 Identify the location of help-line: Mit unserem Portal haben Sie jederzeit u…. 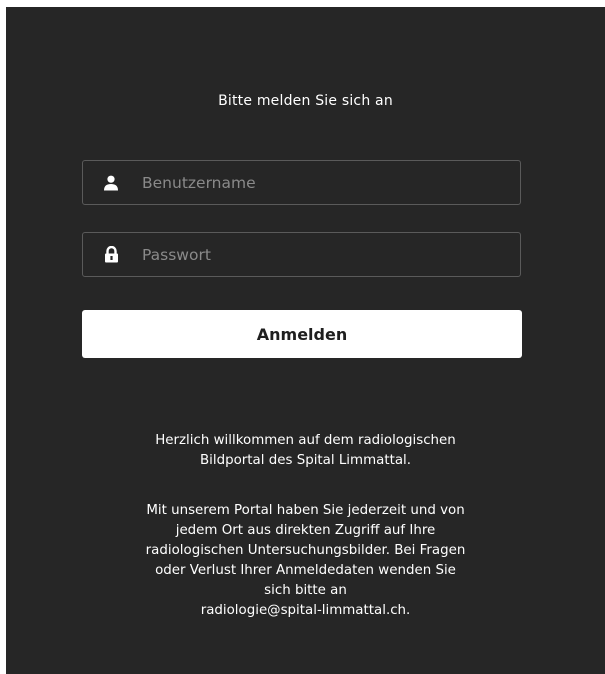
(305, 510).